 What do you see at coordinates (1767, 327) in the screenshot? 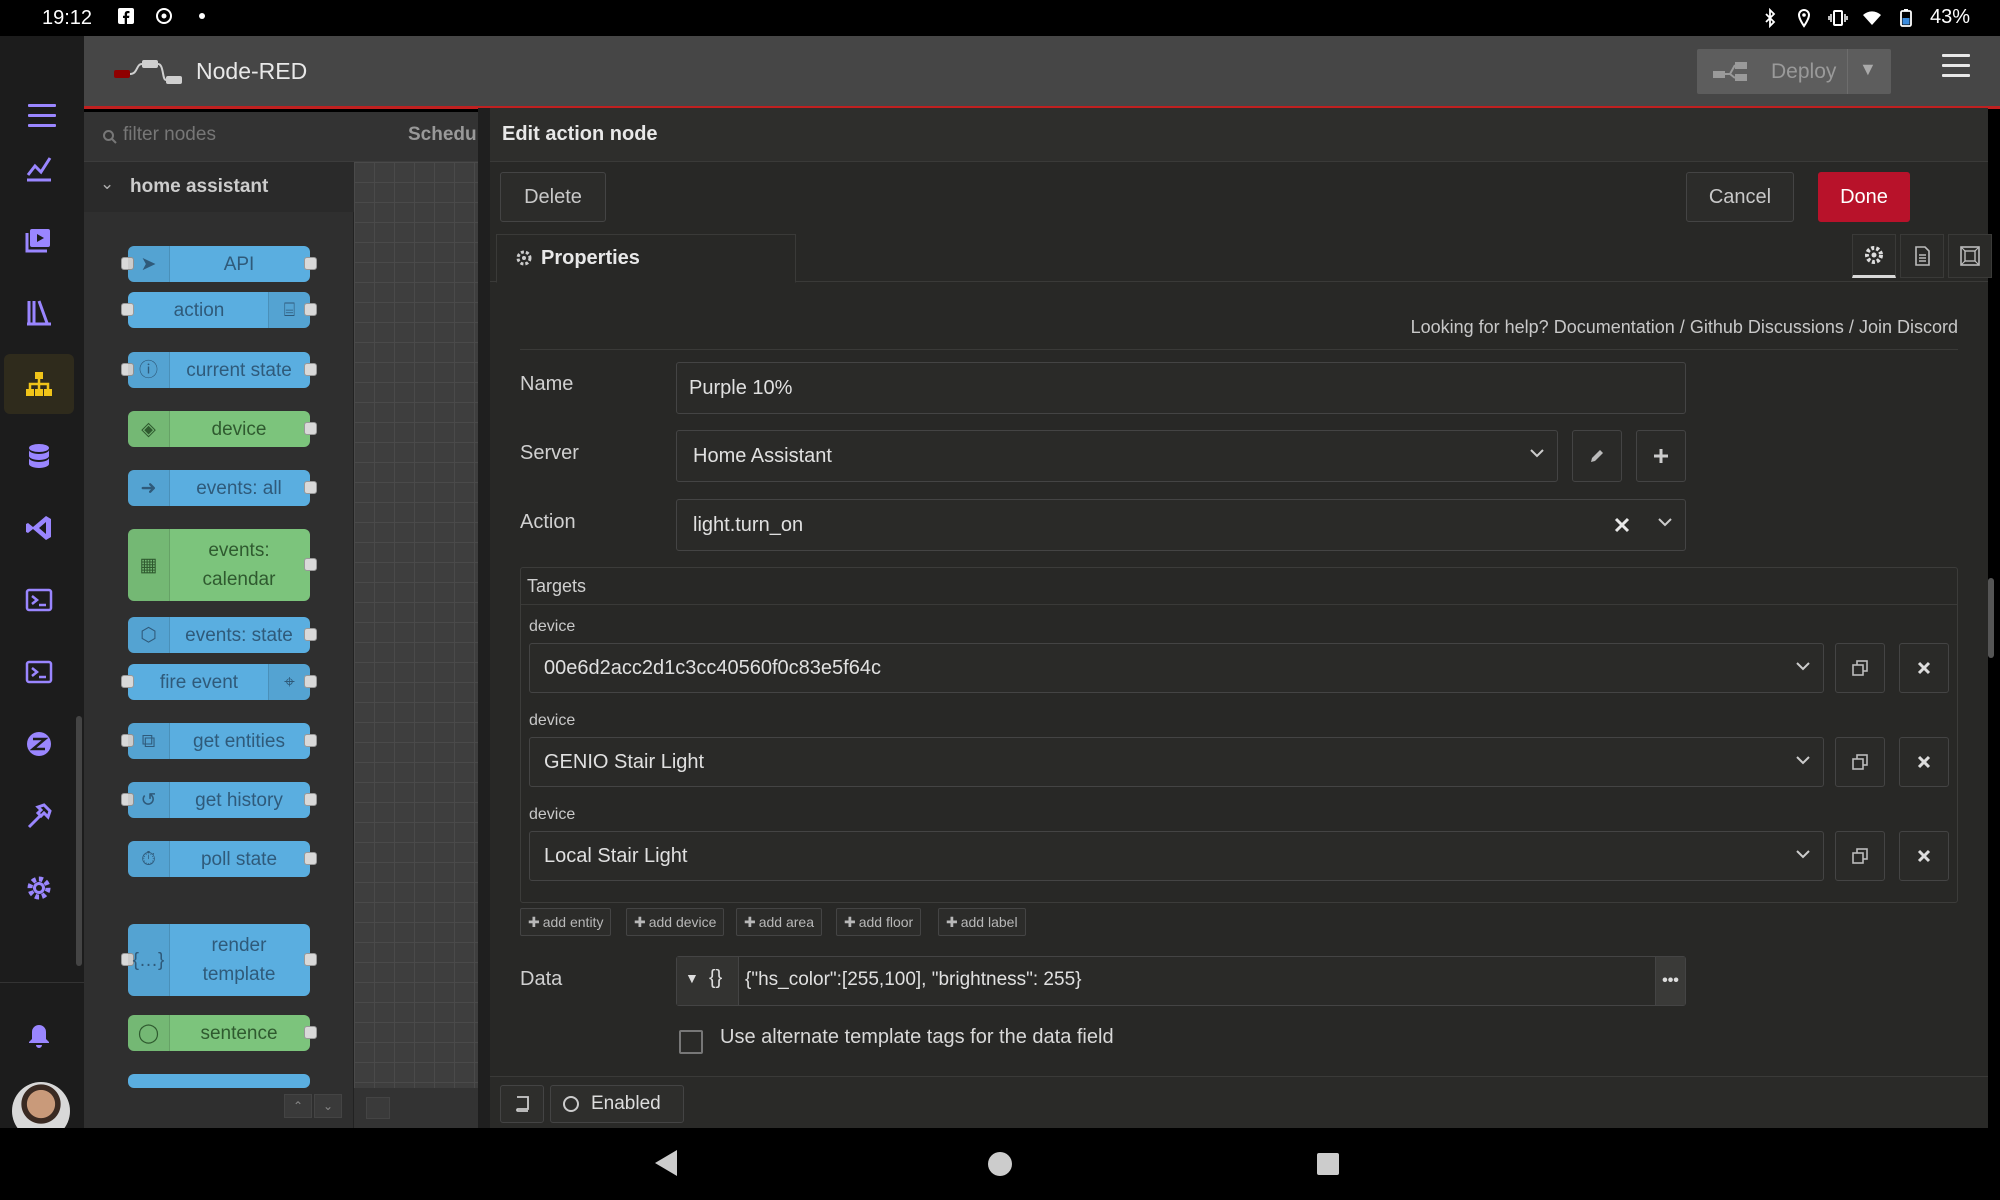
I see `github-discussions-link: Github Discussions` at bounding box center [1767, 327].